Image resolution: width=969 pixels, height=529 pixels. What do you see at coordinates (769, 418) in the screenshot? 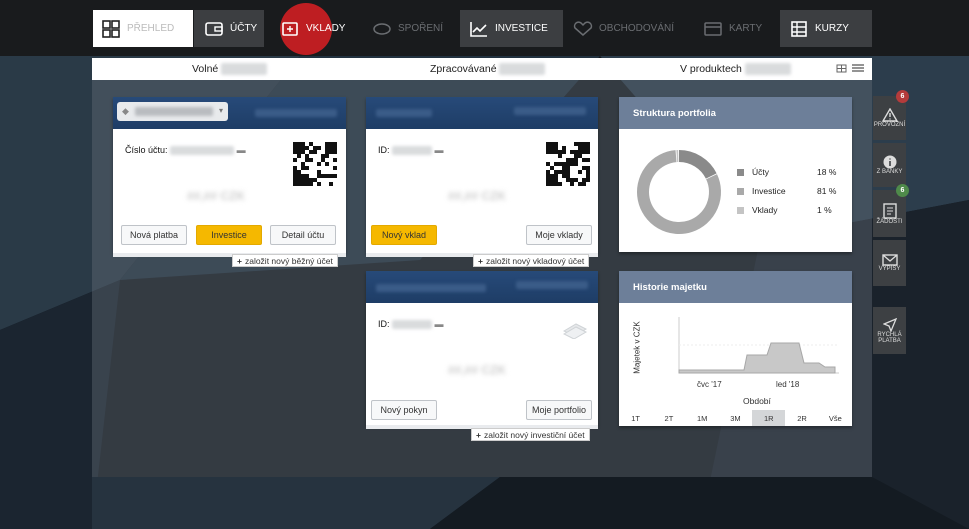
I see `range-1R: 1R` at bounding box center [769, 418].